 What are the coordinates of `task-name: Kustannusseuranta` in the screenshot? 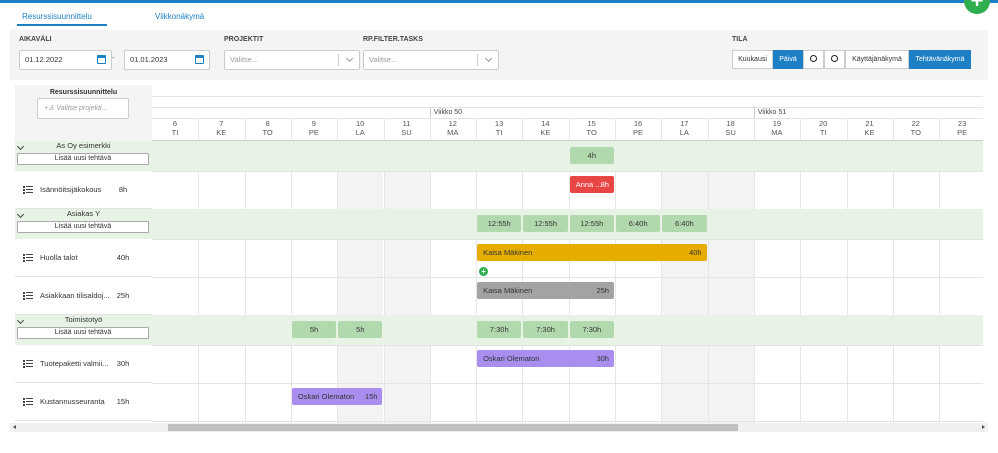 It's located at (72, 401).